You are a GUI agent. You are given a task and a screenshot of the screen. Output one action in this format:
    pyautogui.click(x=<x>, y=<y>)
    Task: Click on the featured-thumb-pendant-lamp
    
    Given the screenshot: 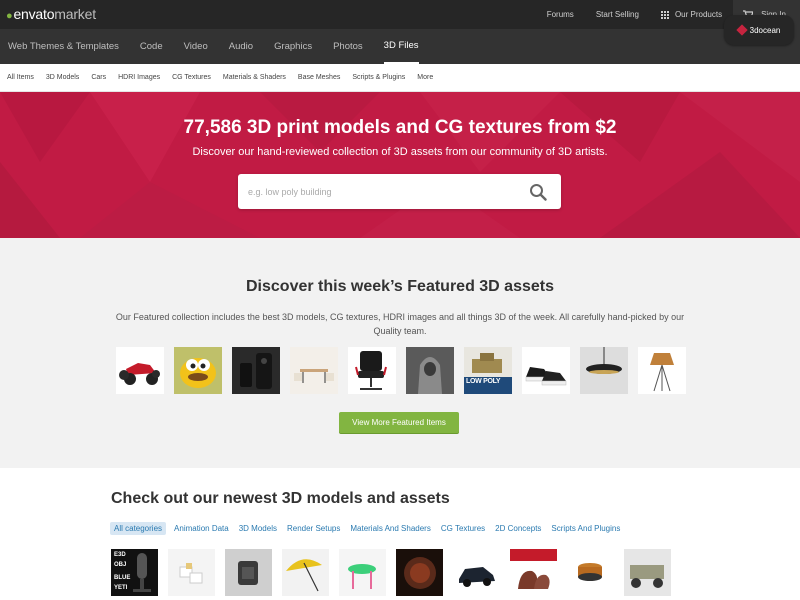 What is the action you would take?
    pyautogui.click(x=604, y=370)
    